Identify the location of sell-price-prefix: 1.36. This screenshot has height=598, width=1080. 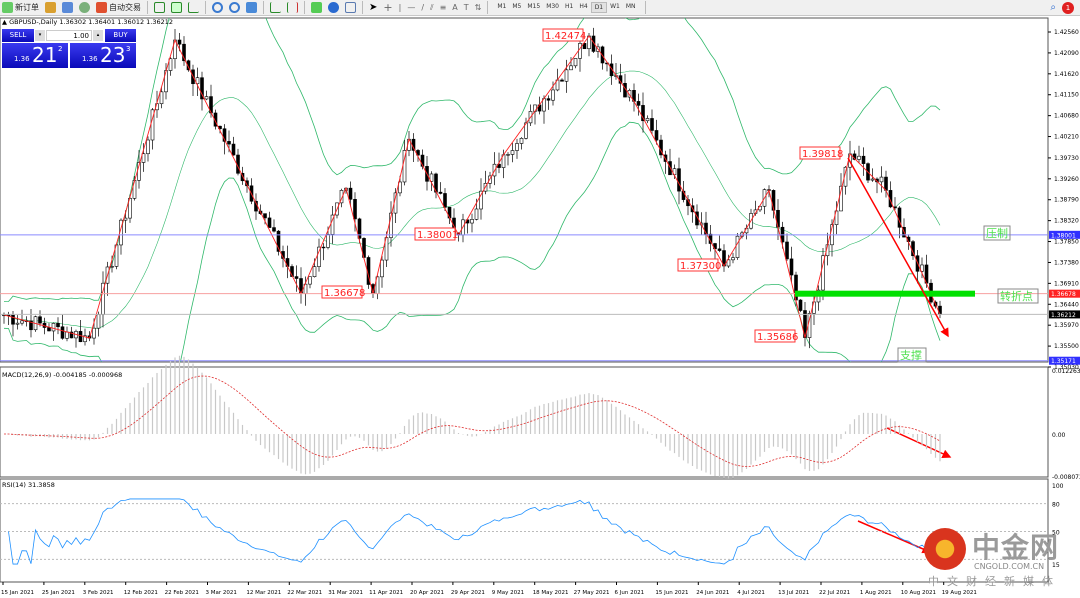
(22, 59).